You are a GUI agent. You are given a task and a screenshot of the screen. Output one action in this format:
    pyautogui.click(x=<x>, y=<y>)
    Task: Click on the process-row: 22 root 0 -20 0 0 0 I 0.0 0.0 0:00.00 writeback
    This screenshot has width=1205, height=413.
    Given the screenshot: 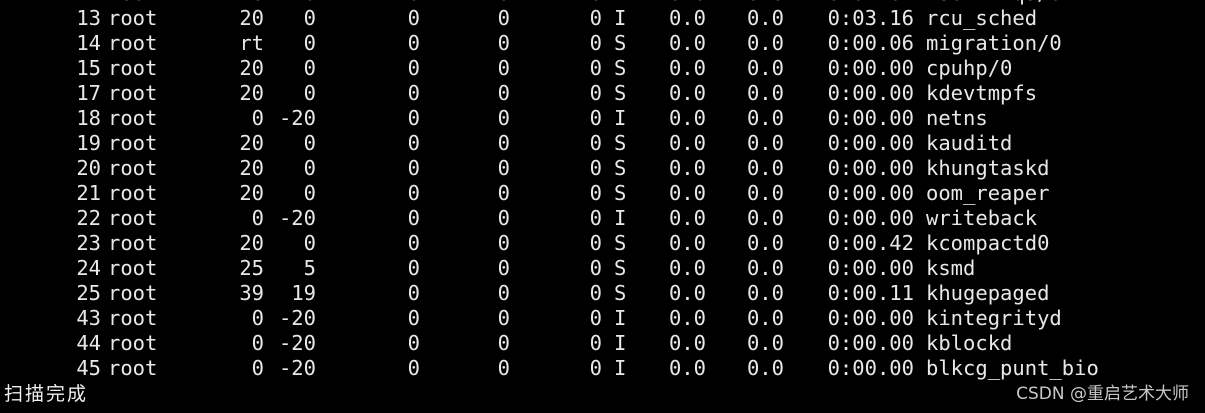 What is the action you would take?
    pyautogui.click(x=602, y=218)
    